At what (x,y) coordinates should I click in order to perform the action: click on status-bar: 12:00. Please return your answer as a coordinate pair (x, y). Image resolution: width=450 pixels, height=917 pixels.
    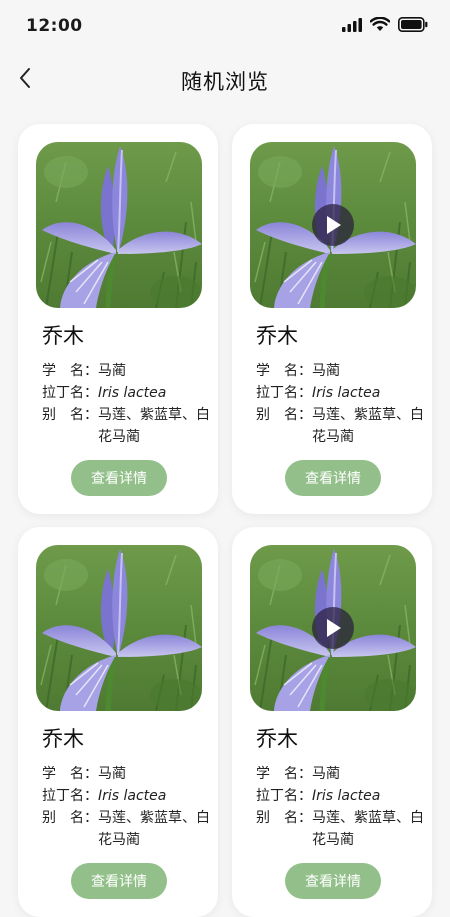
    Looking at the image, I should click on (225, 26).